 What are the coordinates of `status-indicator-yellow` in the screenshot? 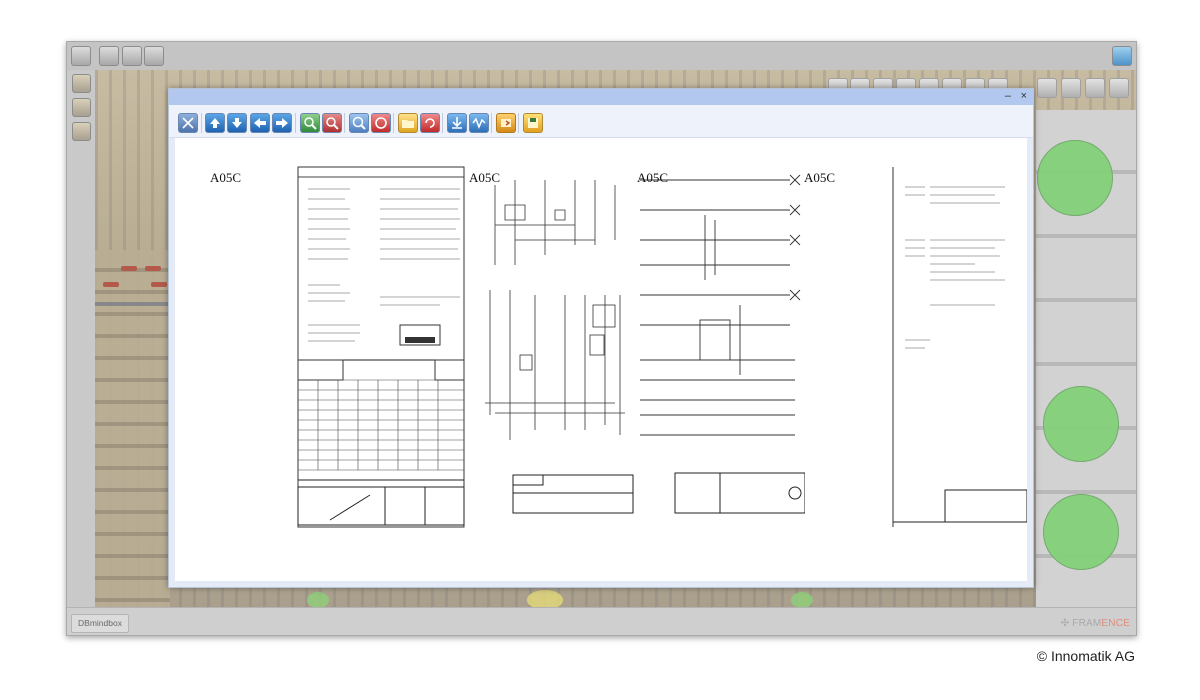 It's located at (545, 598).